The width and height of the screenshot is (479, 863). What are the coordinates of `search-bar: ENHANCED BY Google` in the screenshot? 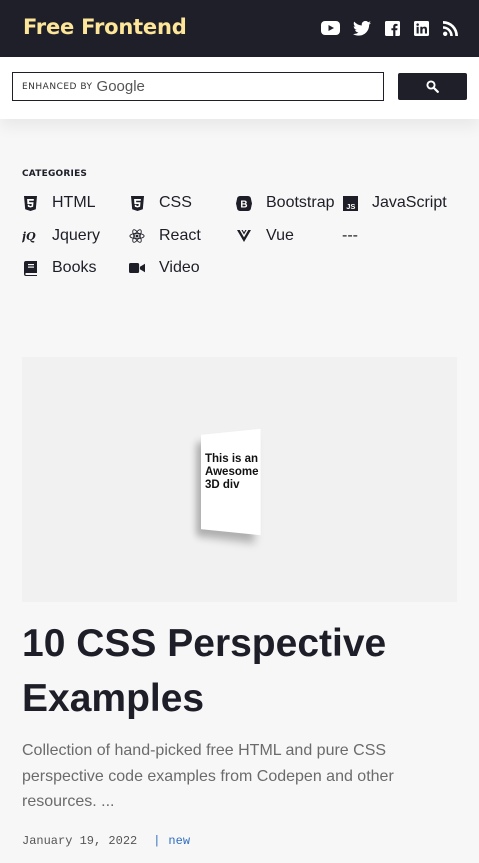 It's located at (239, 88).